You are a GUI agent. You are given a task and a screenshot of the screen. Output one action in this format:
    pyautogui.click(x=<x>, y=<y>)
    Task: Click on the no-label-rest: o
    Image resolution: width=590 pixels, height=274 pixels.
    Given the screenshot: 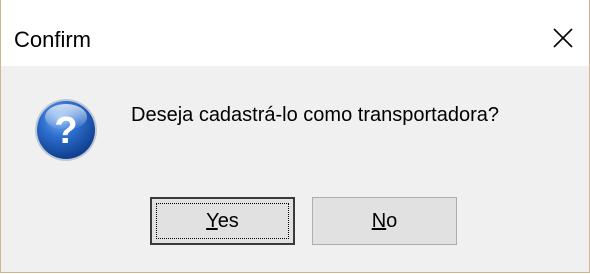 What is the action you would take?
    pyautogui.click(x=392, y=220)
    